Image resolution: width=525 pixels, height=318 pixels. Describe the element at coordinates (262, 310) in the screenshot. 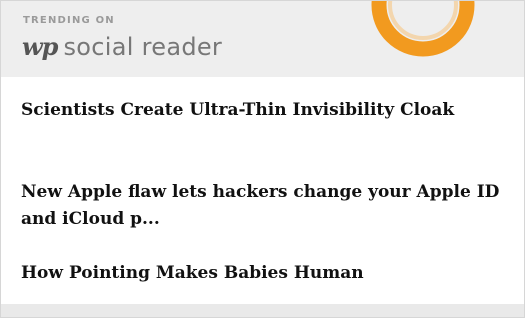

I see `footer-bar` at that location.